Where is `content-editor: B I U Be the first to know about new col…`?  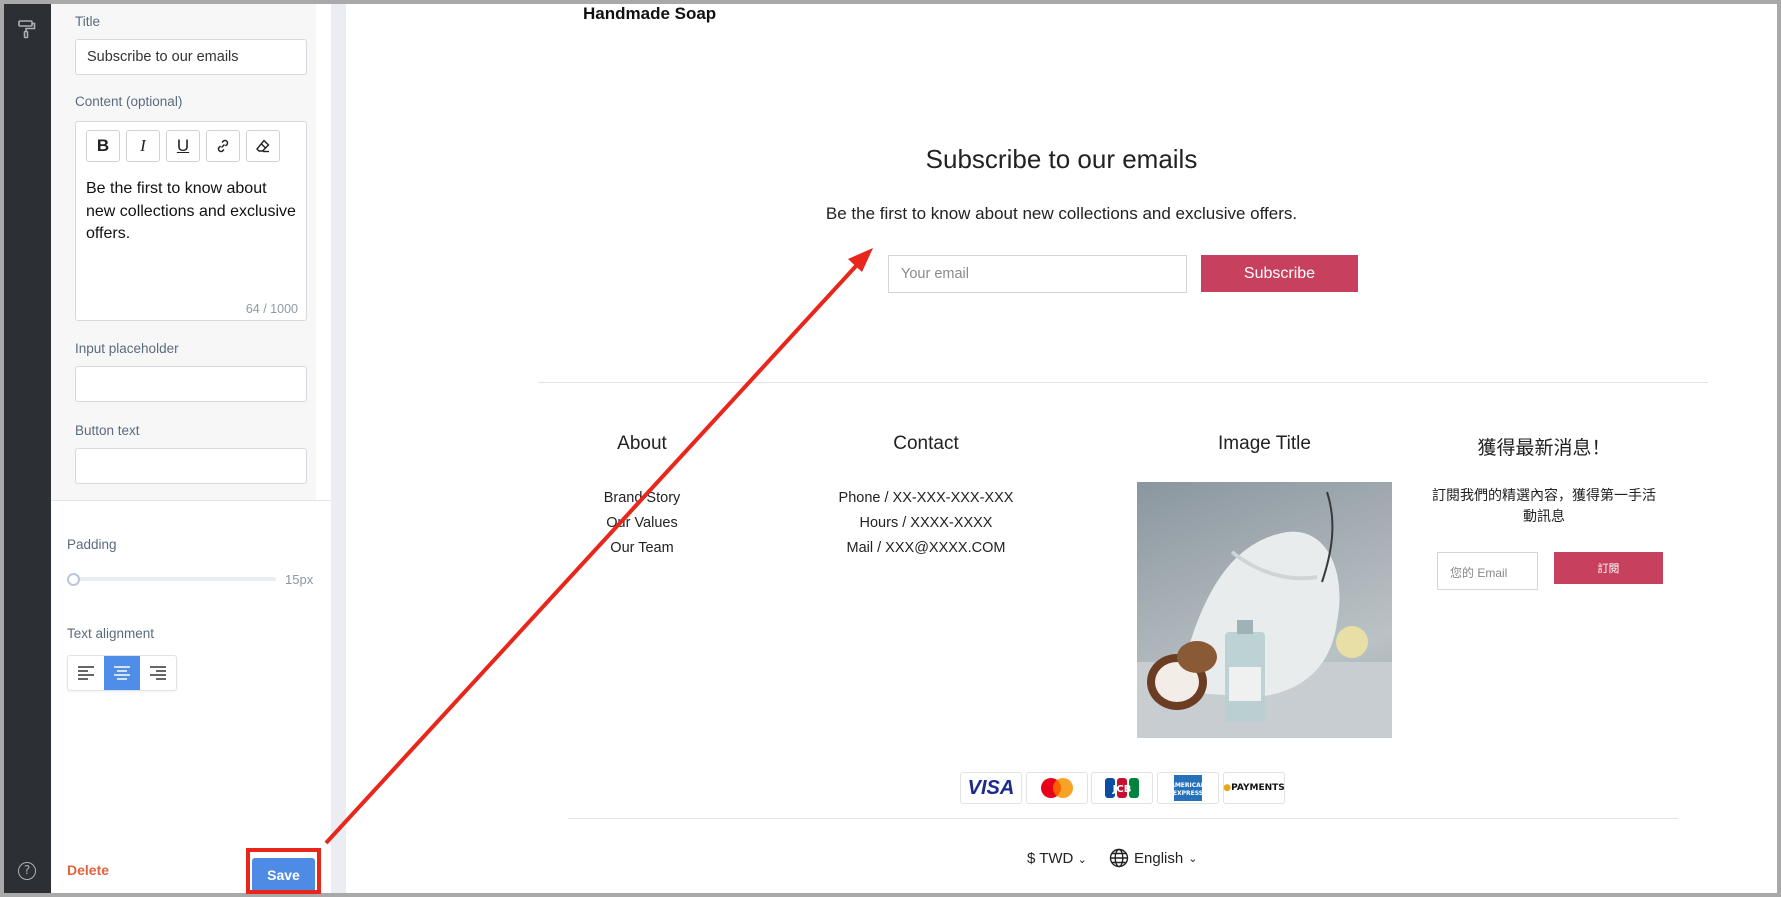
content-editor: B I U Be the first to know about new col… is located at coordinates (191, 221).